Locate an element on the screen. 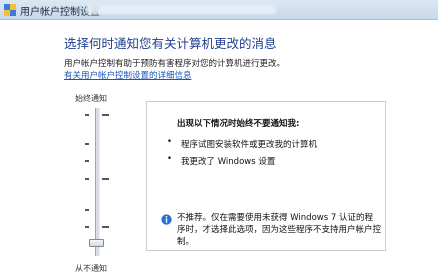 This screenshot has height=278, width=438. title-bar: 用户帐户控制设置 is located at coordinates (219, 10).